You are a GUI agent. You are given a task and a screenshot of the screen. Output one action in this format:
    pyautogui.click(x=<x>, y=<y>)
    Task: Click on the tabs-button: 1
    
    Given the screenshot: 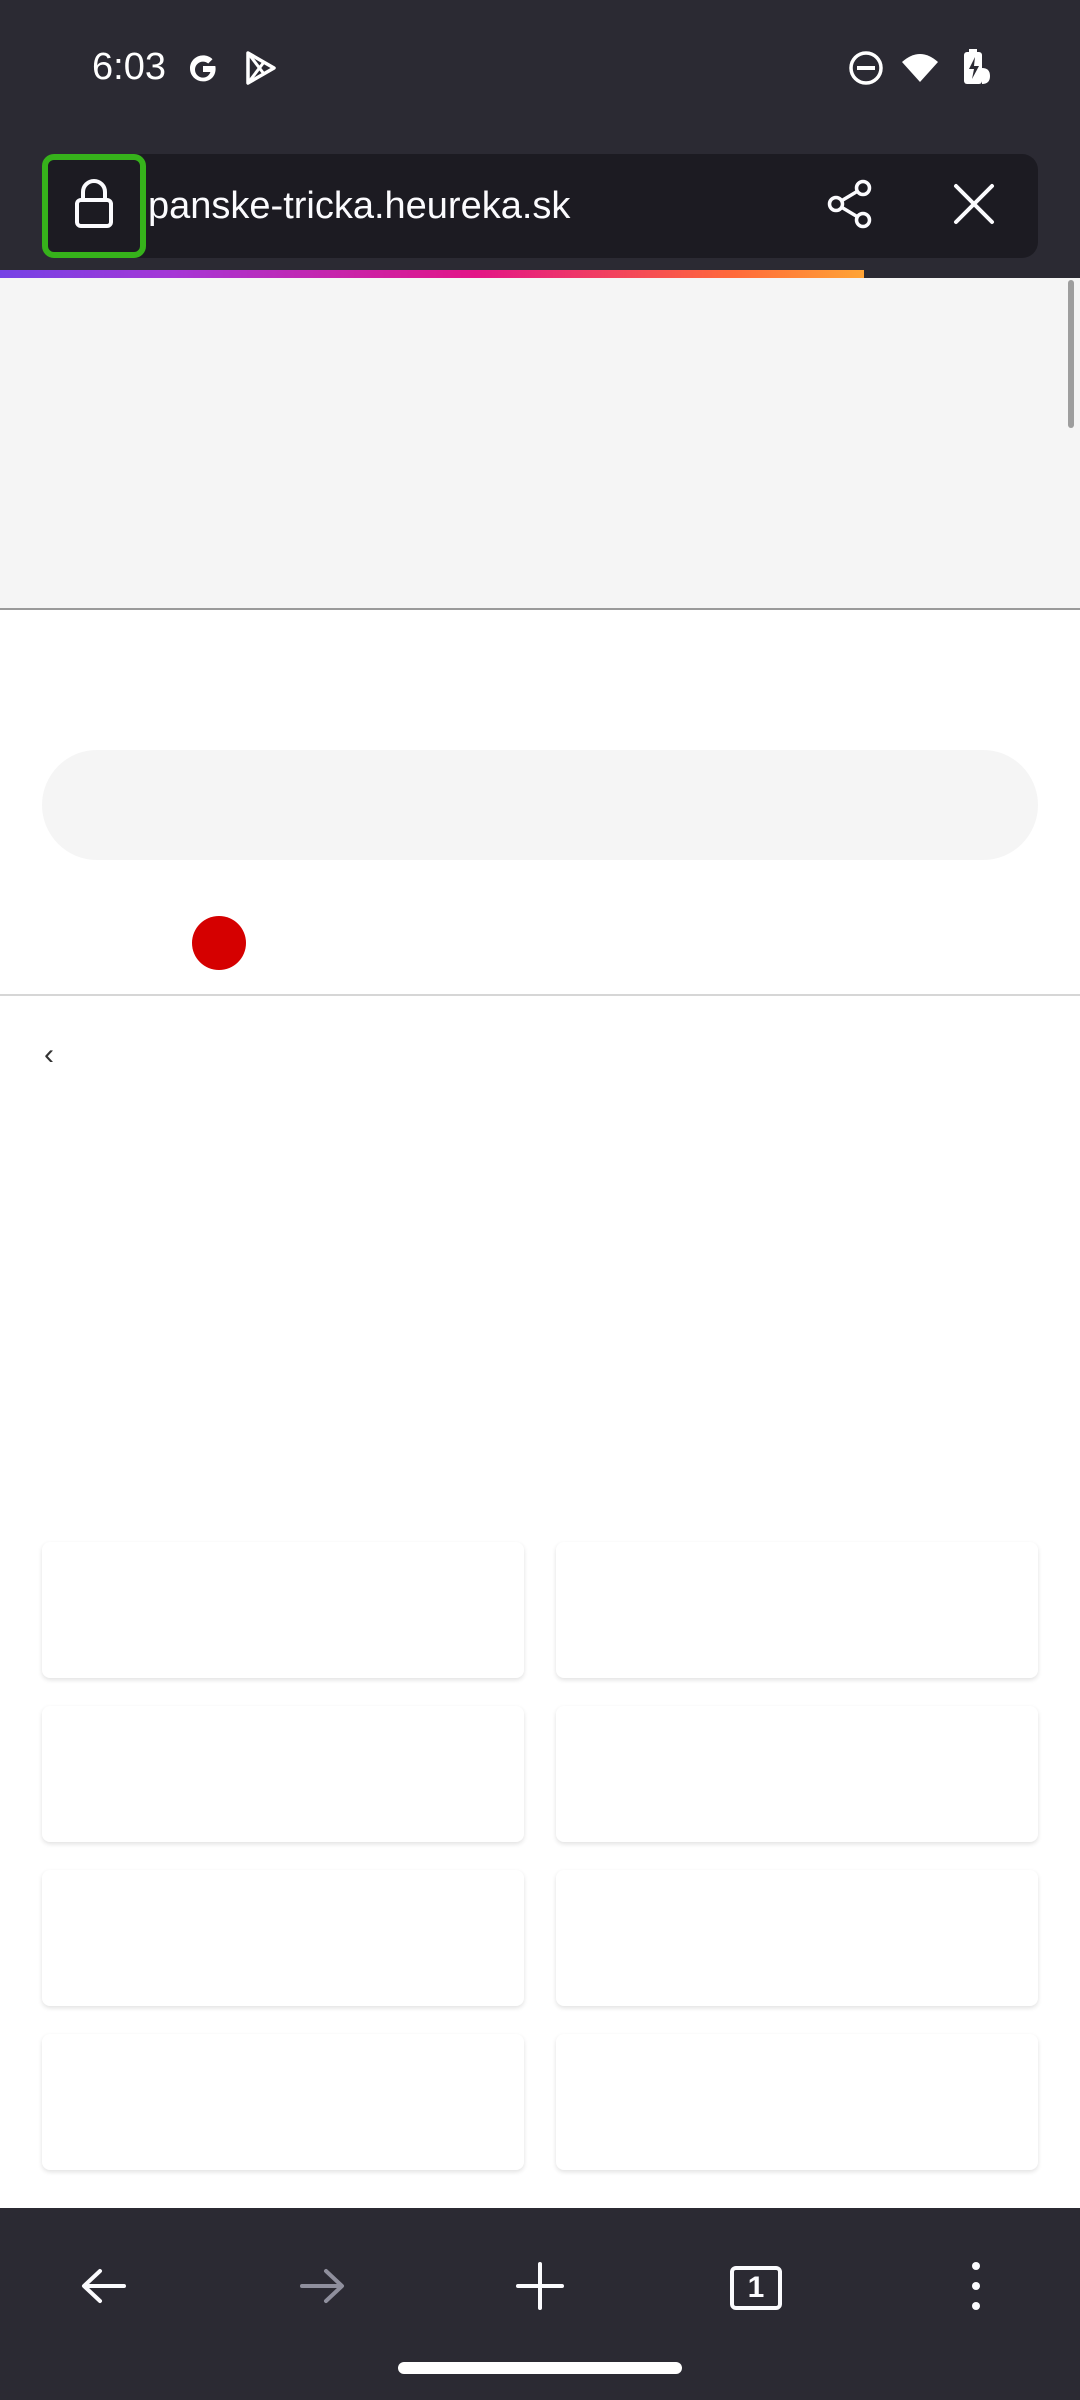 What is the action you would take?
    pyautogui.click(x=756, y=2288)
    